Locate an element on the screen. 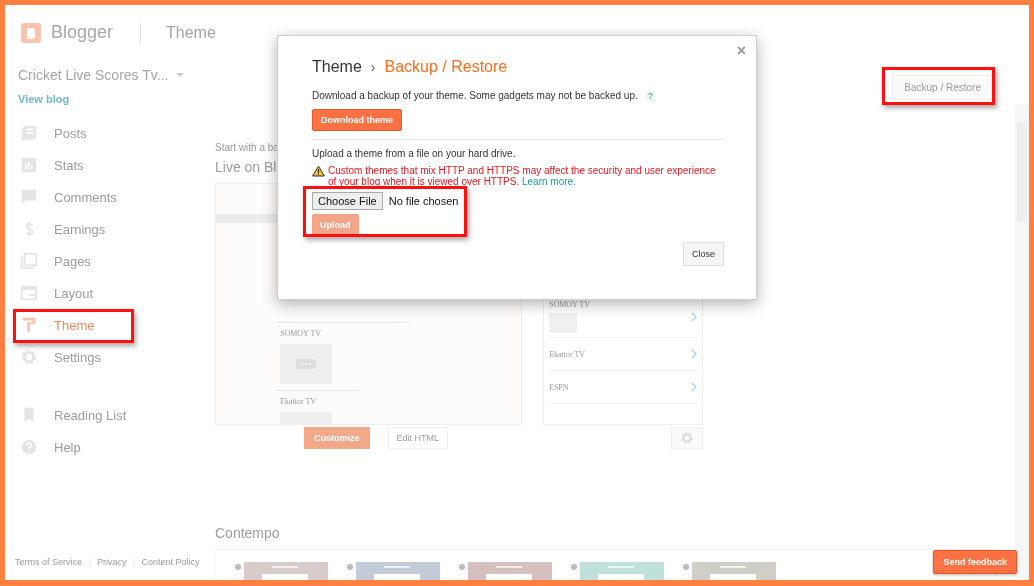 This screenshot has width=1034, height=586. settings-icon is located at coordinates (29, 357).